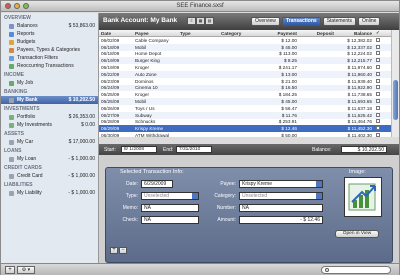 The height and width of the screenshot is (275, 400). Describe the element at coordinates (49, 159) in the screenshot. I see `sidebar-item: My Loan - $ 1,000.00` at that location.